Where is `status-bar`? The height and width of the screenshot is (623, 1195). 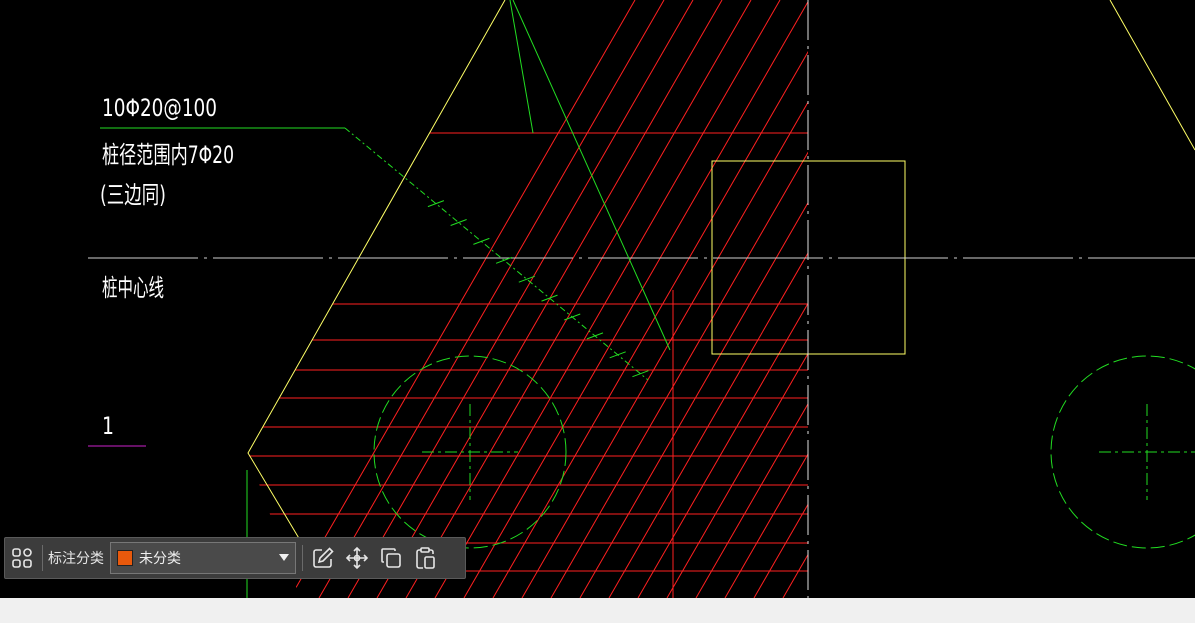 status-bar is located at coordinates (597, 610).